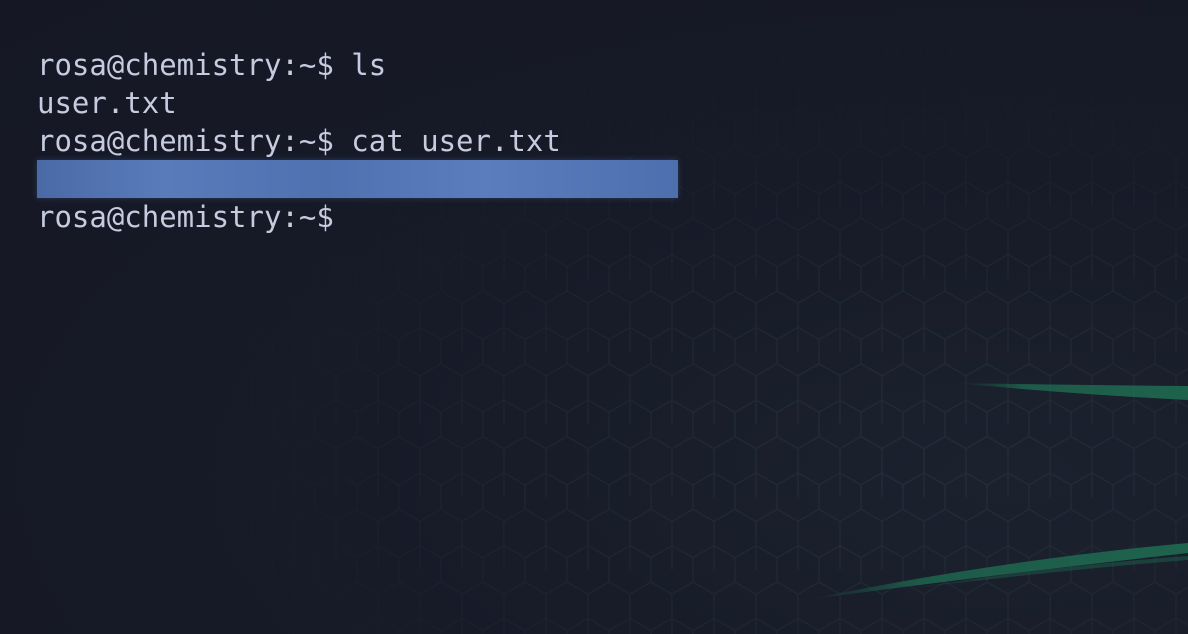 This screenshot has height=634, width=1188. I want to click on command-output: user.txt, so click(107, 103).